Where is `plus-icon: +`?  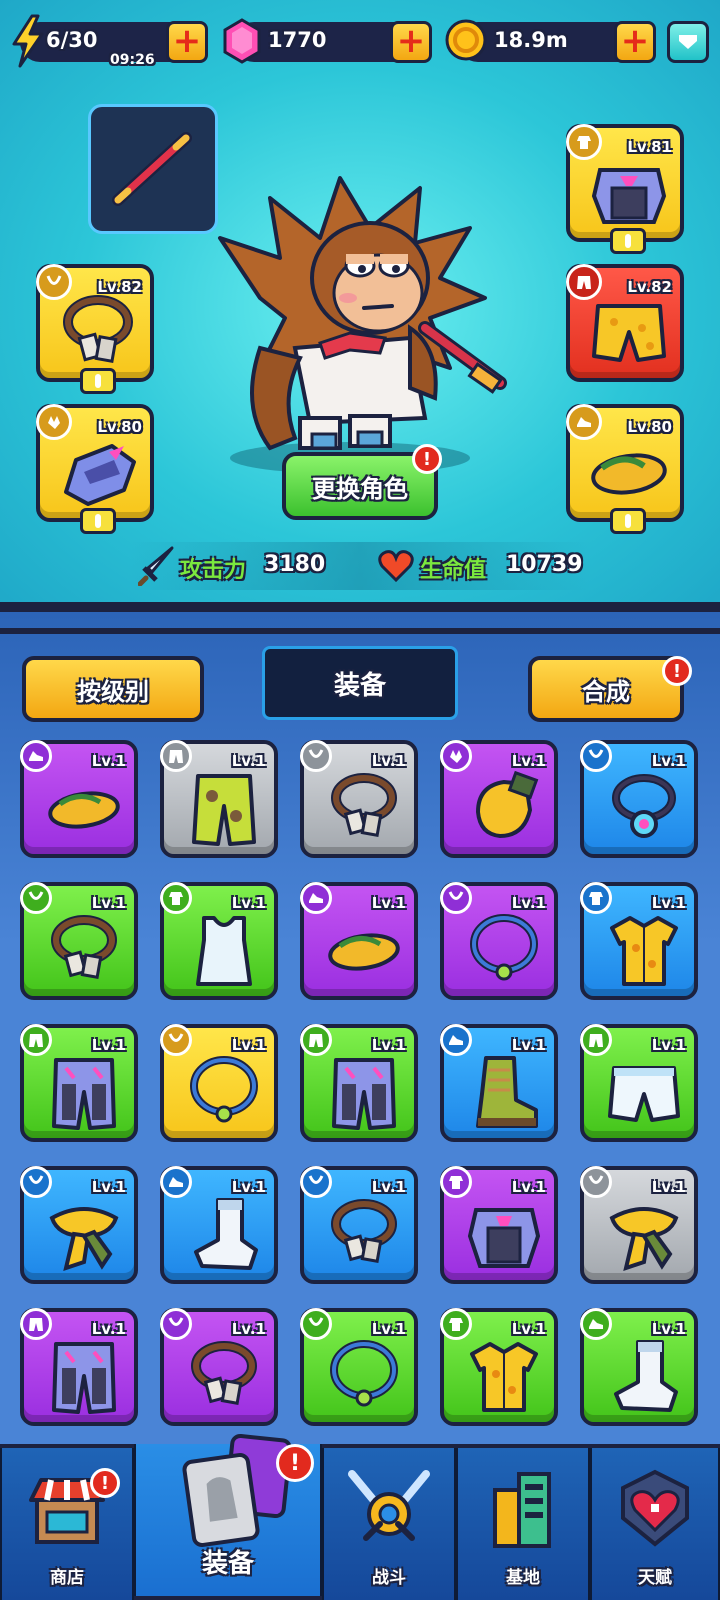
plus-icon: + is located at coordinates (411, 40).